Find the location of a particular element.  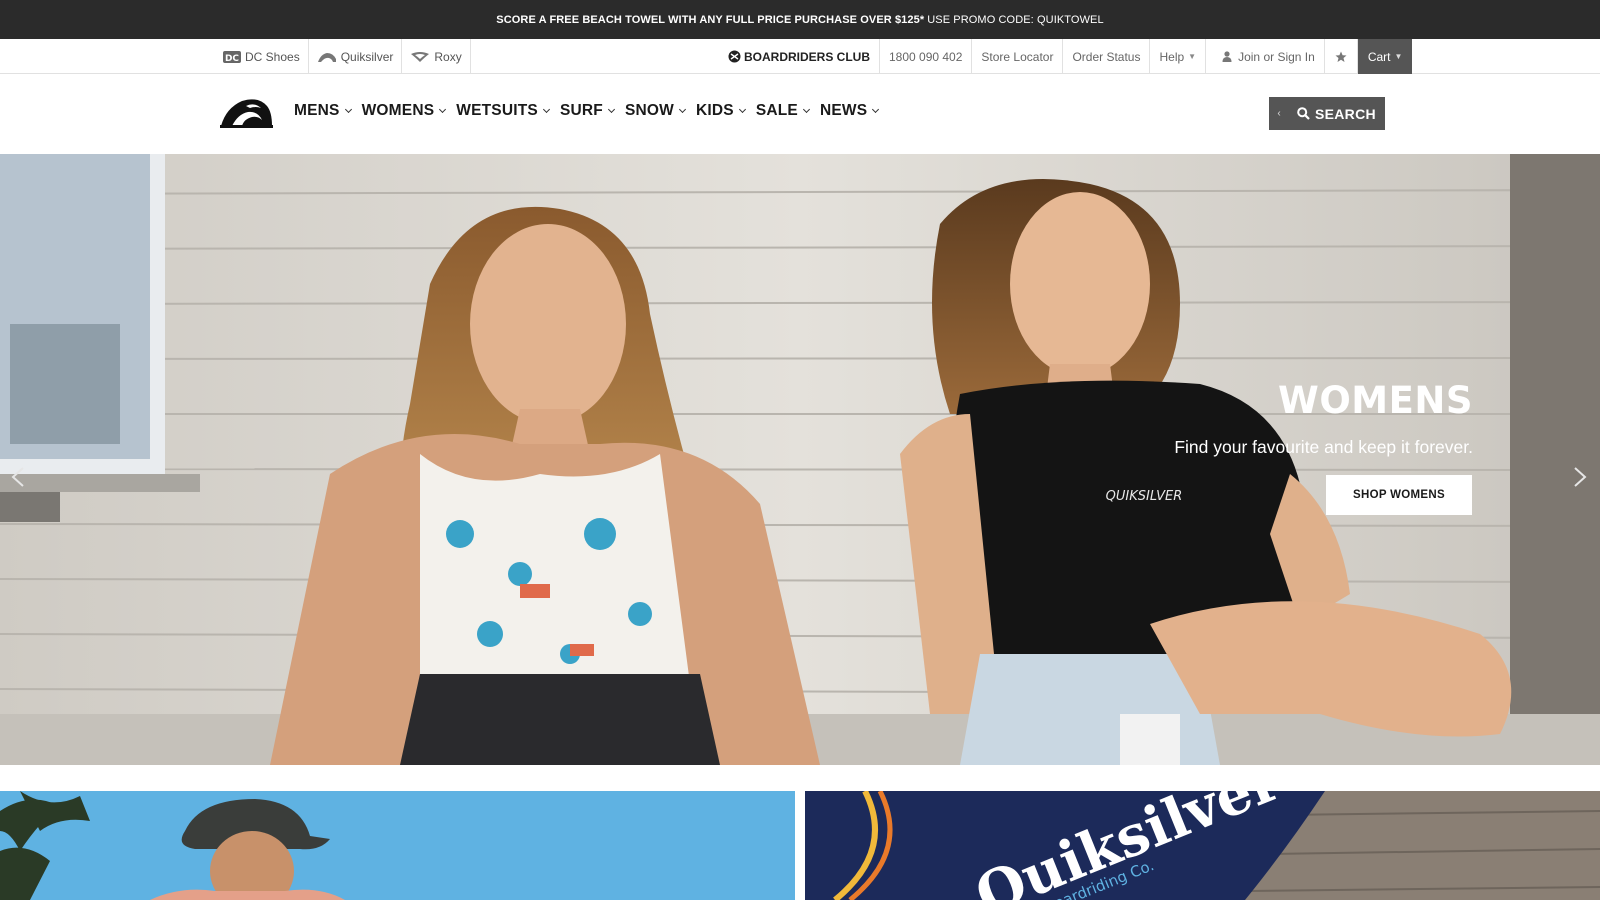

svg-text: DC is located at coordinates (232, 59).